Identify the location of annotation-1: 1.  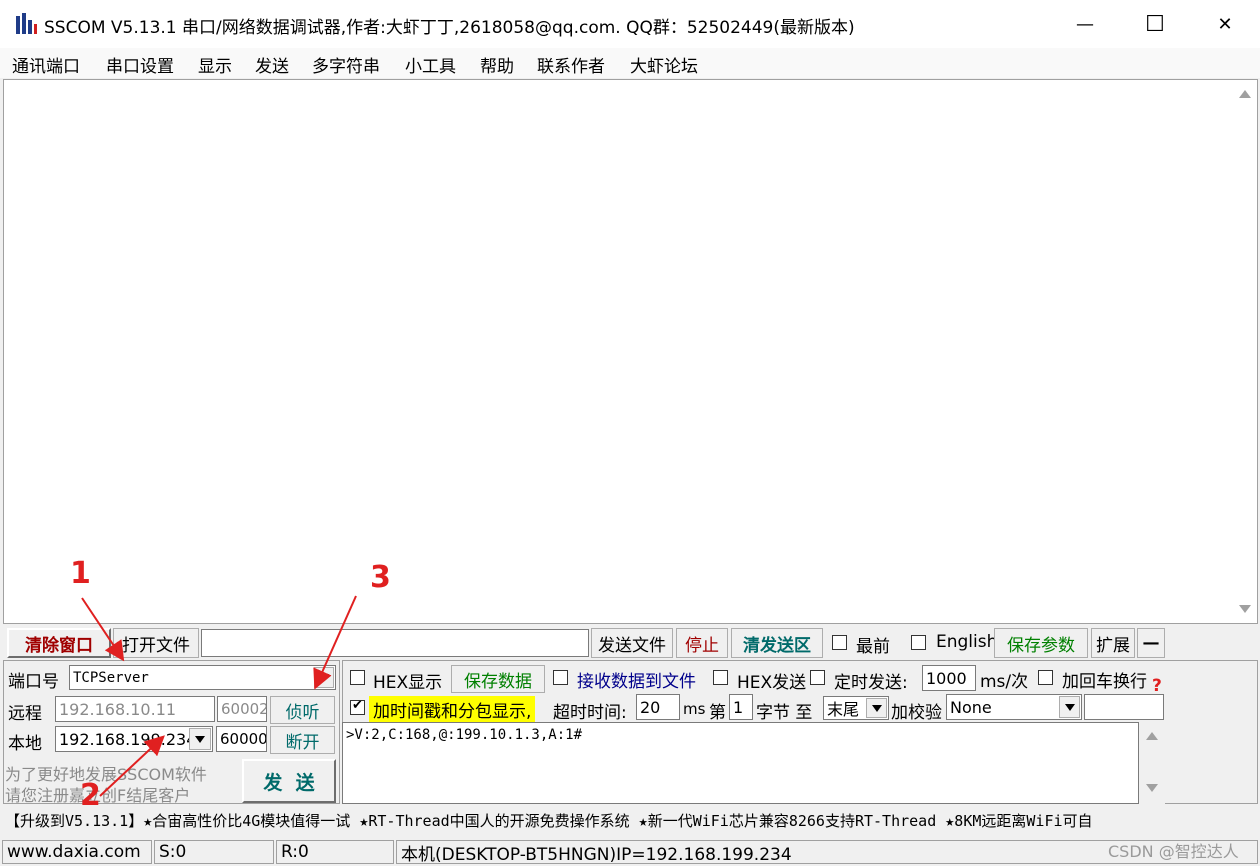
(80, 573).